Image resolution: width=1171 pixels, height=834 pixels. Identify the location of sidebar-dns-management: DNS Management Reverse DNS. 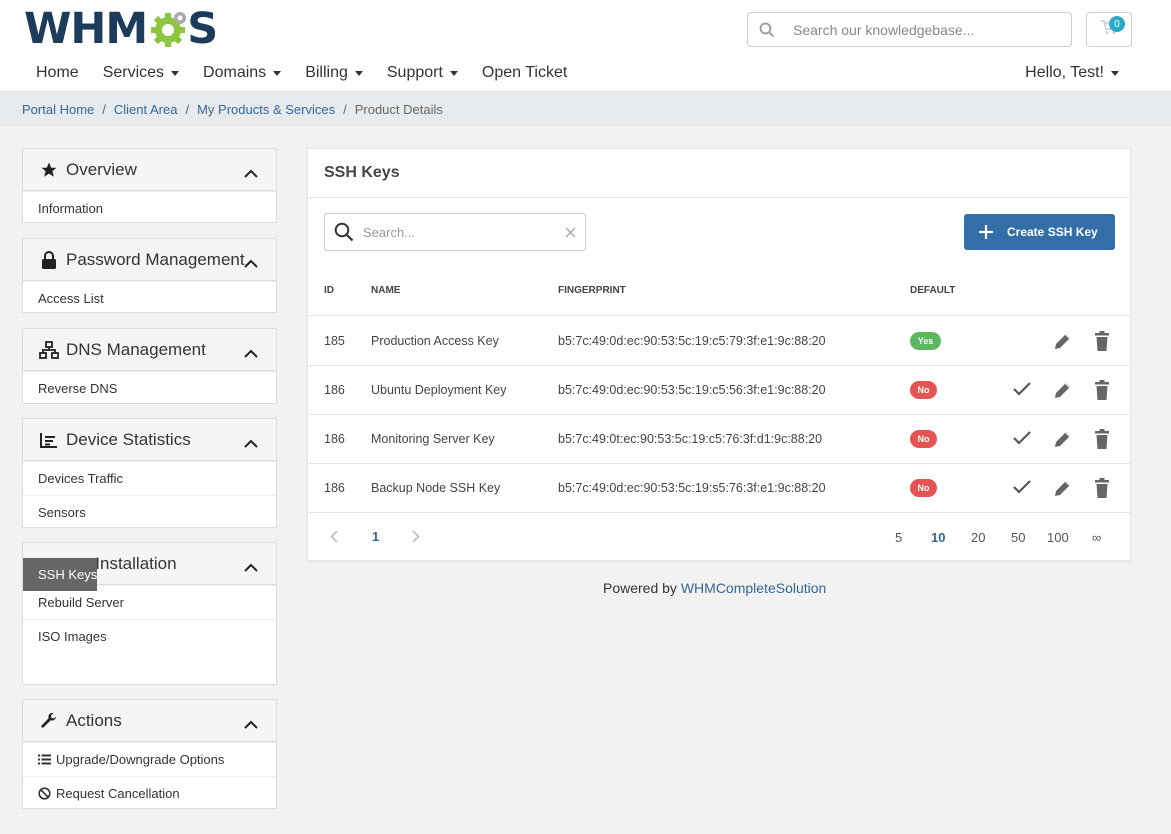
(149, 366).